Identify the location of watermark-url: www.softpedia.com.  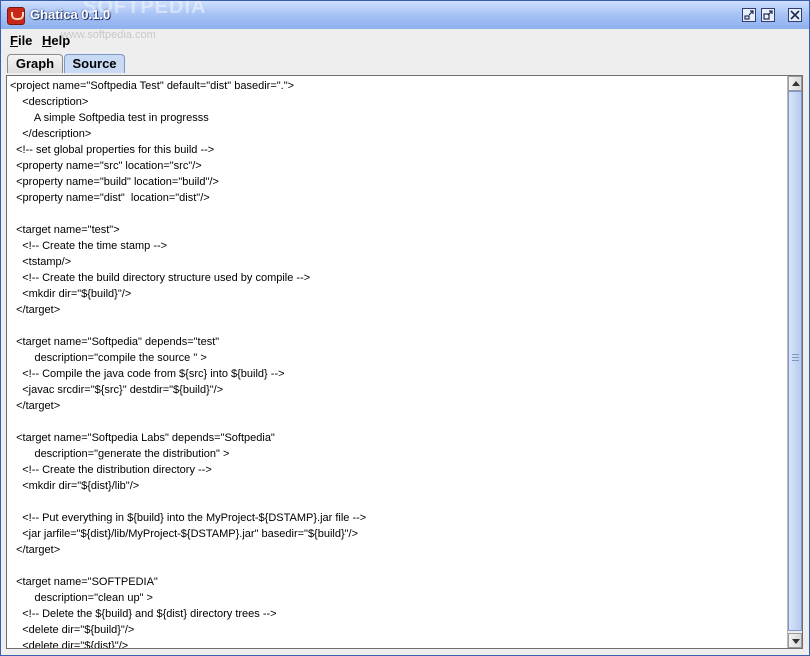
(108, 35).